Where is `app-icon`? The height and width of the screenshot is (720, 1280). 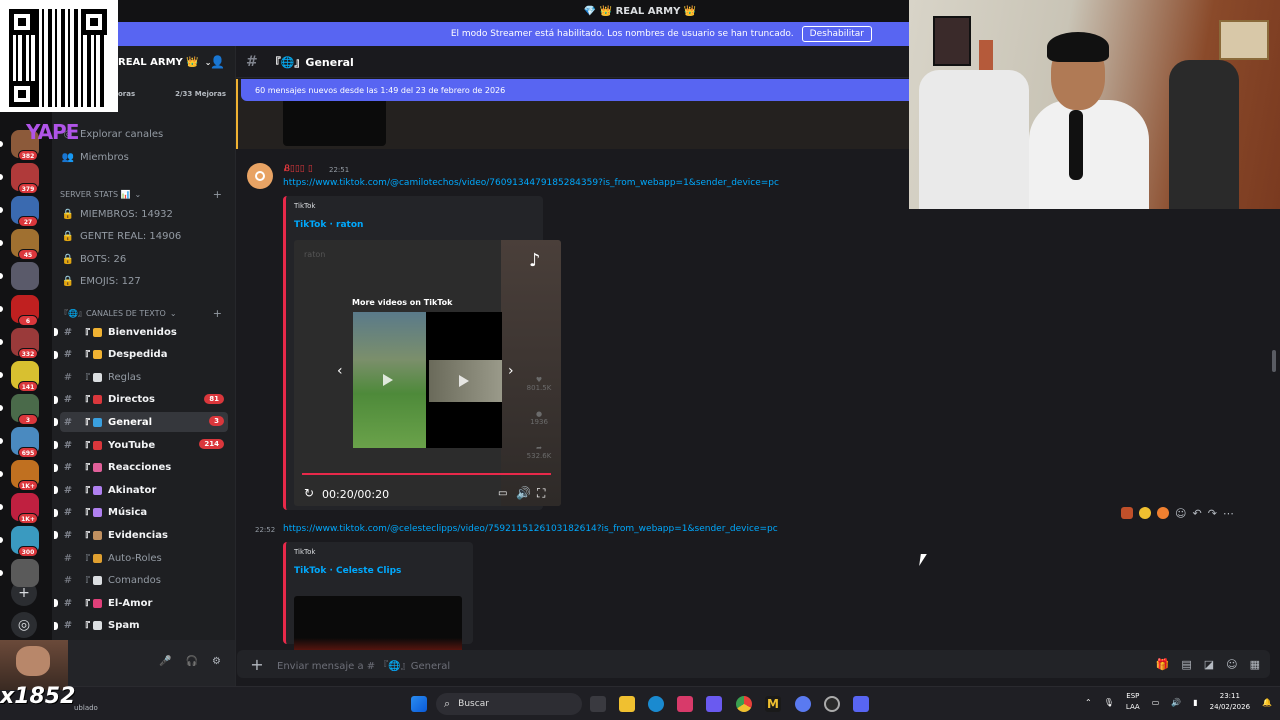
app-icon is located at coordinates (685, 704).